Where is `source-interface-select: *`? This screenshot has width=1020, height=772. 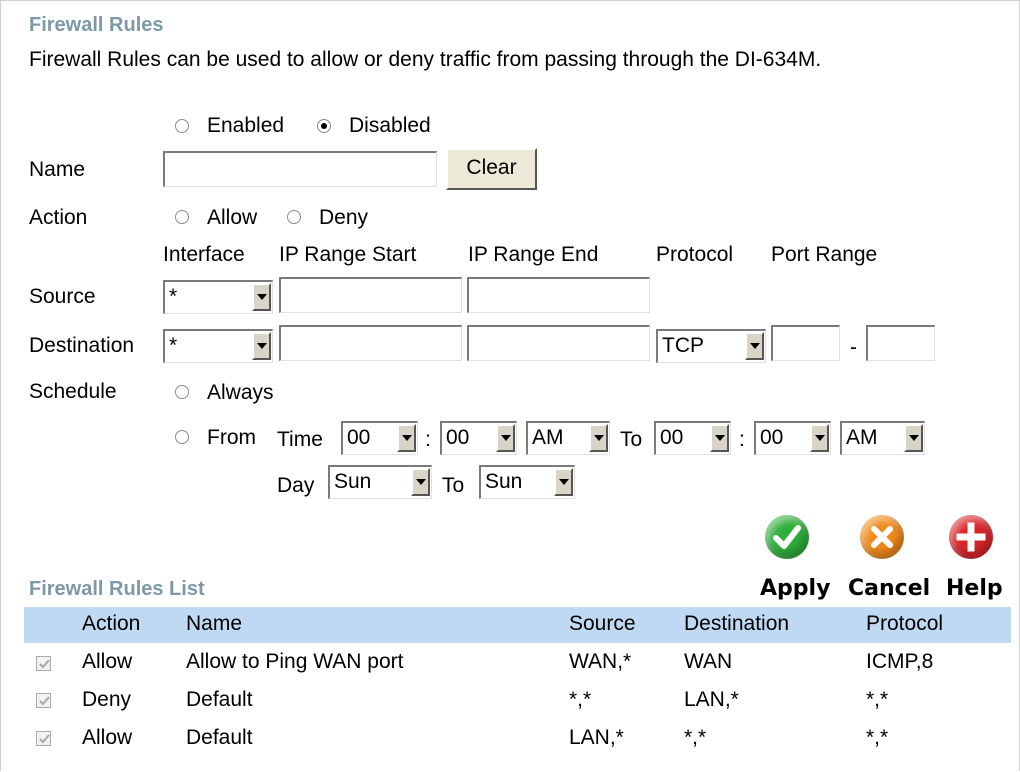
source-interface-select: * is located at coordinates (218, 297).